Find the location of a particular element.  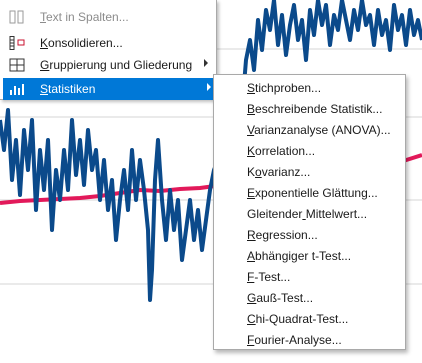

menu-item-label: Gruppierung und Gliederung is located at coordinates (116, 65).